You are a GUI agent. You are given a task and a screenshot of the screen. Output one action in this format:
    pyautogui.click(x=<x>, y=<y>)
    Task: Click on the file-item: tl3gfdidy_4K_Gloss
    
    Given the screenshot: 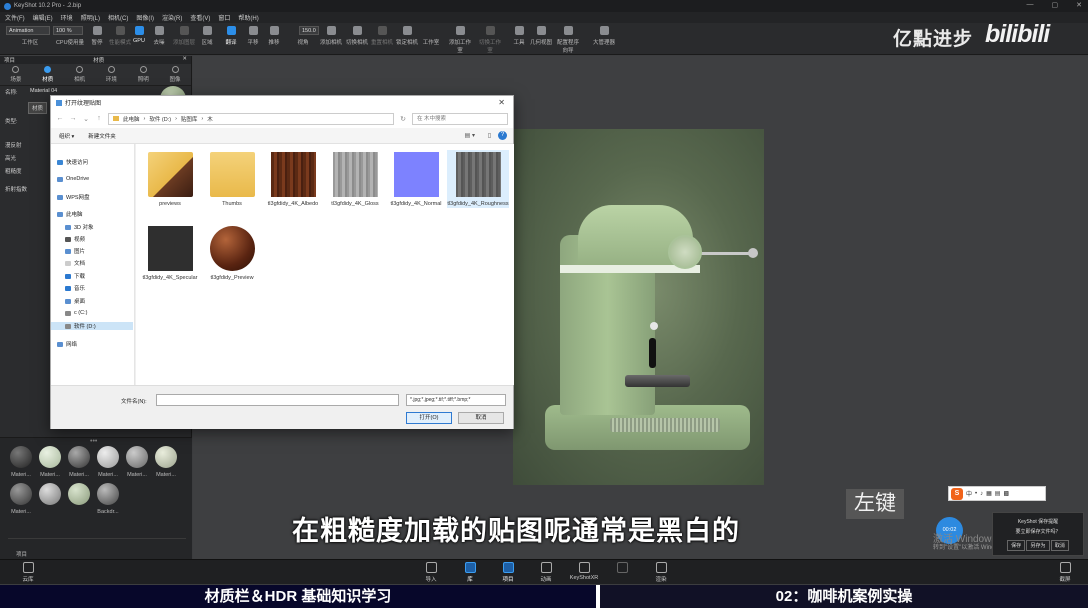 What is the action you would take?
    pyautogui.click(x=355, y=180)
    